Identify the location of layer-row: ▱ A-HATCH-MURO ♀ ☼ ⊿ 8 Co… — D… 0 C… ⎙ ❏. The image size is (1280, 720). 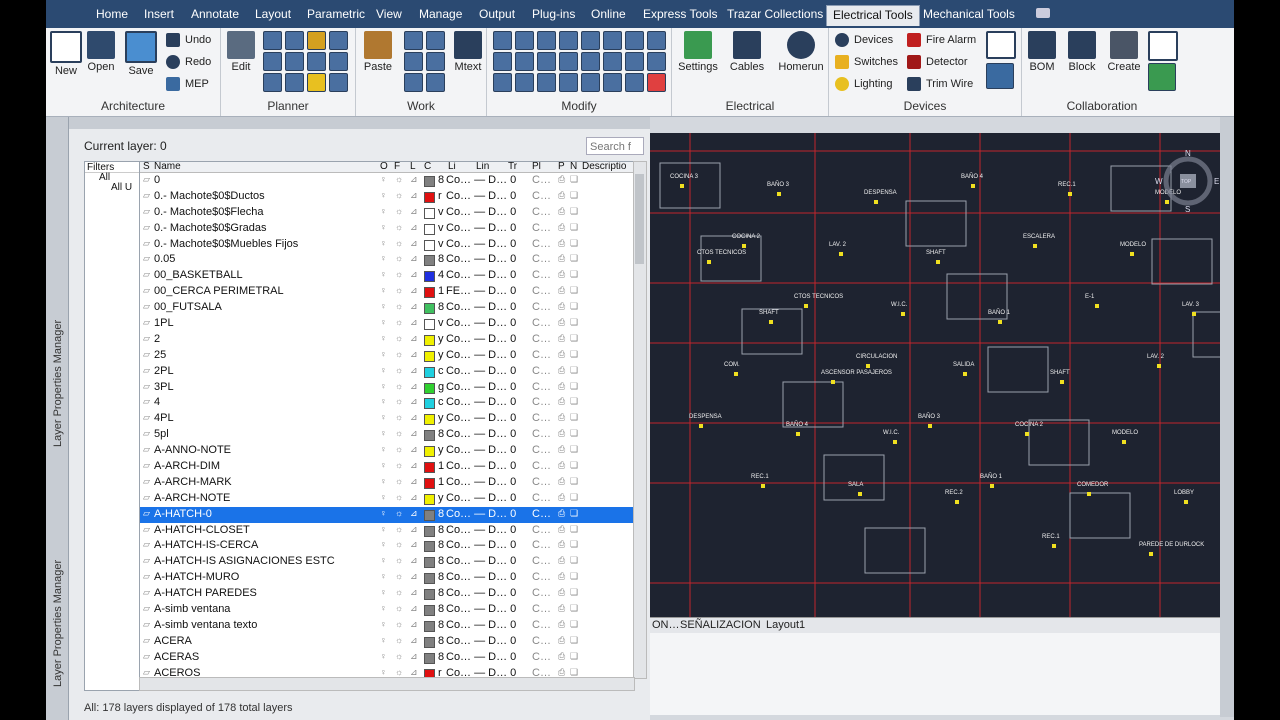
(387, 578).